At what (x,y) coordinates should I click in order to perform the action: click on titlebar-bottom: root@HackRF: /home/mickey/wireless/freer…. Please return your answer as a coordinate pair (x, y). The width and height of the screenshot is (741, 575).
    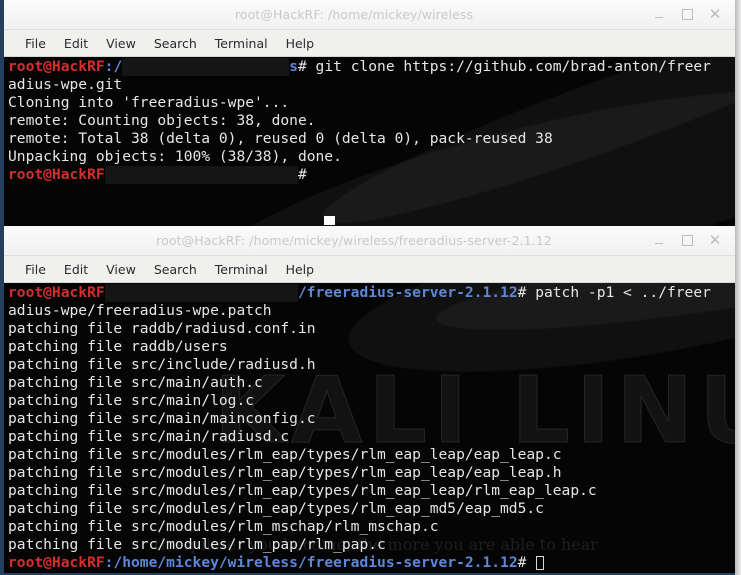
    Looking at the image, I should click on (369, 241).